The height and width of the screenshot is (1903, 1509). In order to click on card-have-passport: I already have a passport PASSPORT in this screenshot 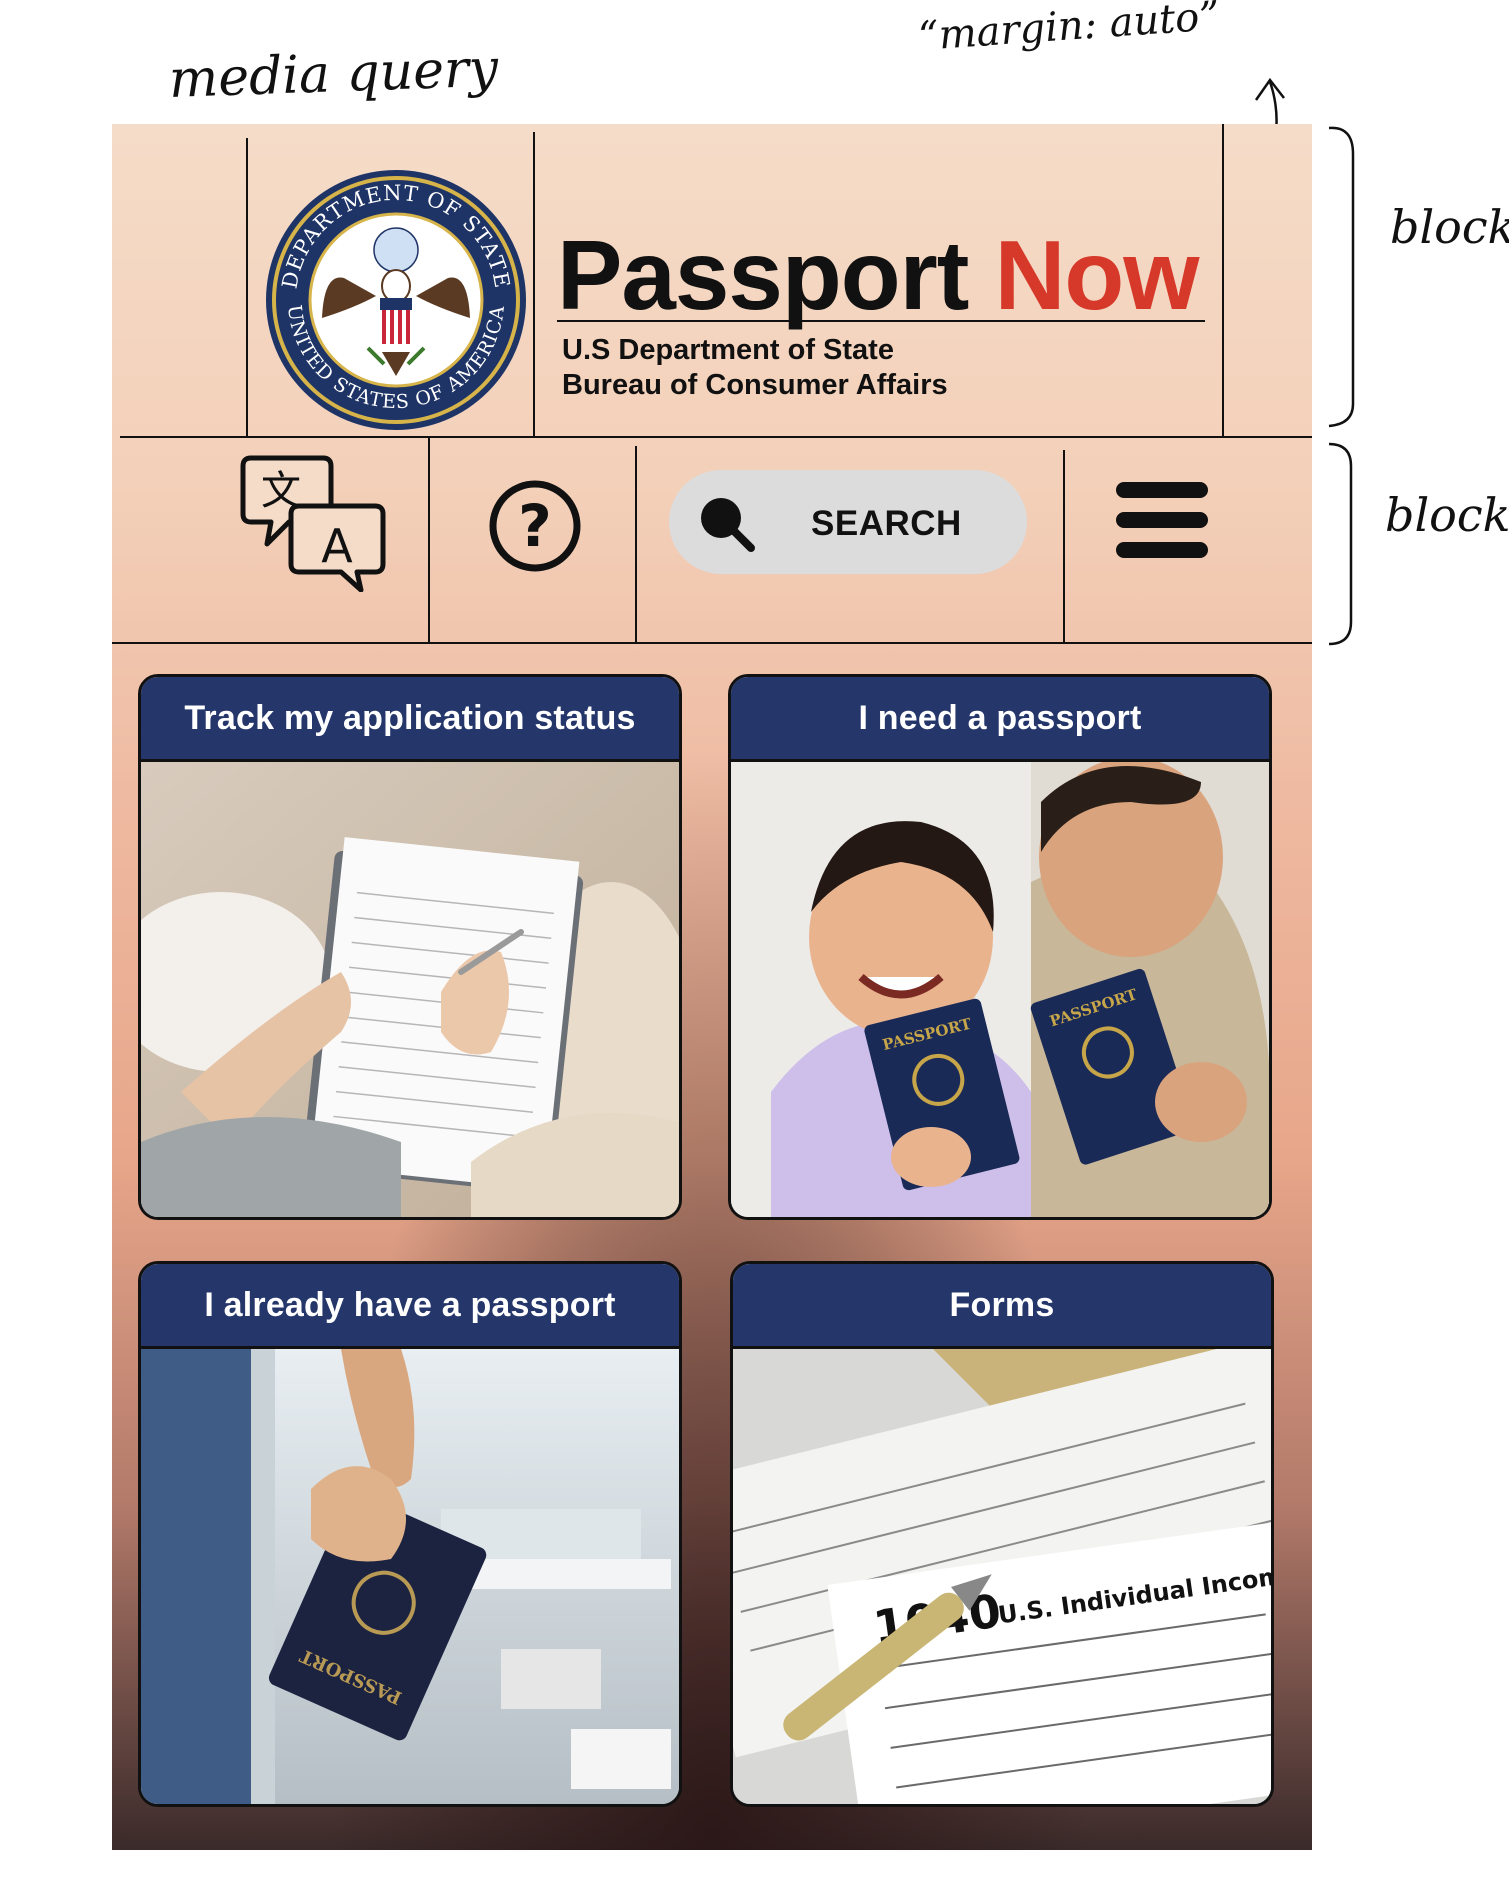, I will do `click(410, 1534)`.